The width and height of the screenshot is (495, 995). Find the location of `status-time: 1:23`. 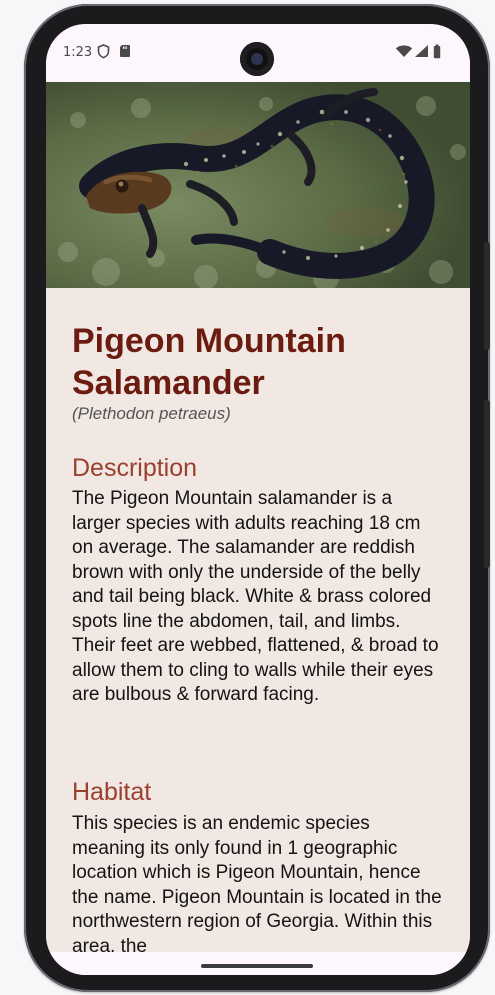

status-time: 1:23 is located at coordinates (78, 52).